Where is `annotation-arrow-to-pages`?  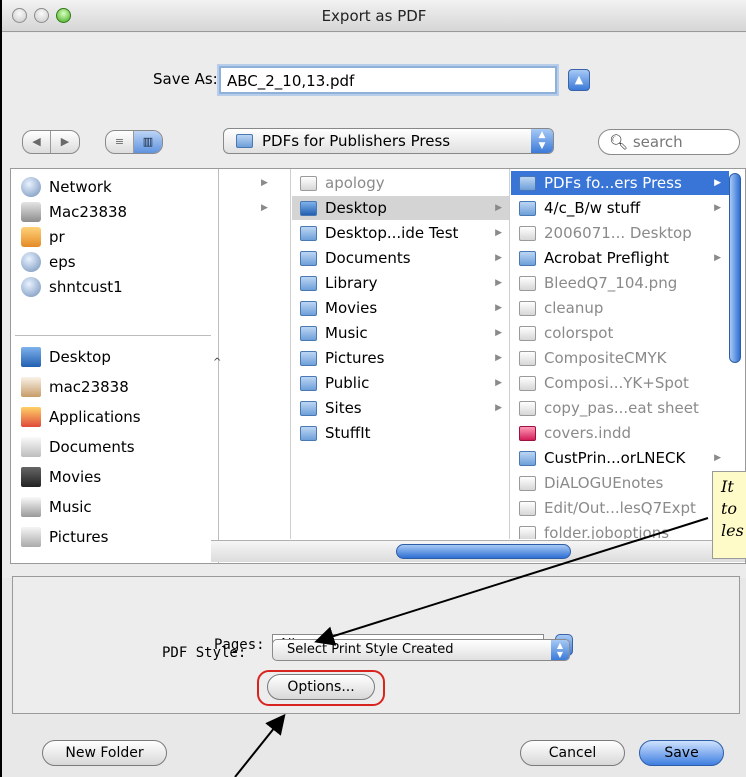
annotation-arrow-to-pages is located at coordinates (511, 581).